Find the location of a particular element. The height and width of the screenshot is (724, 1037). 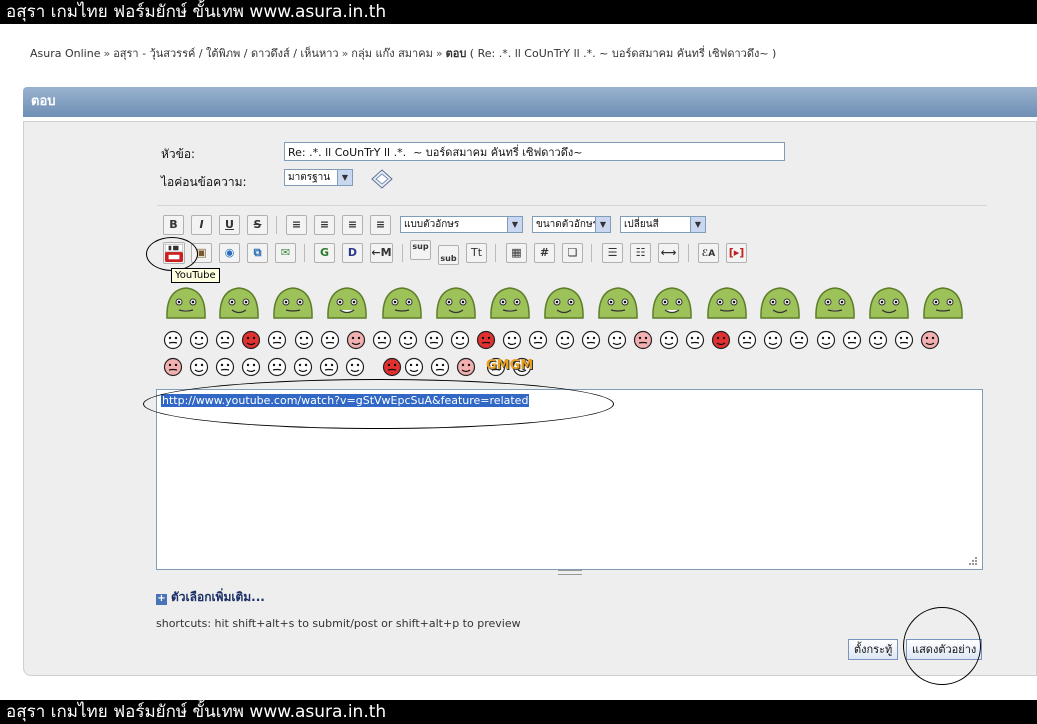

post-button: ตั้งกระทู้ is located at coordinates (873, 649).